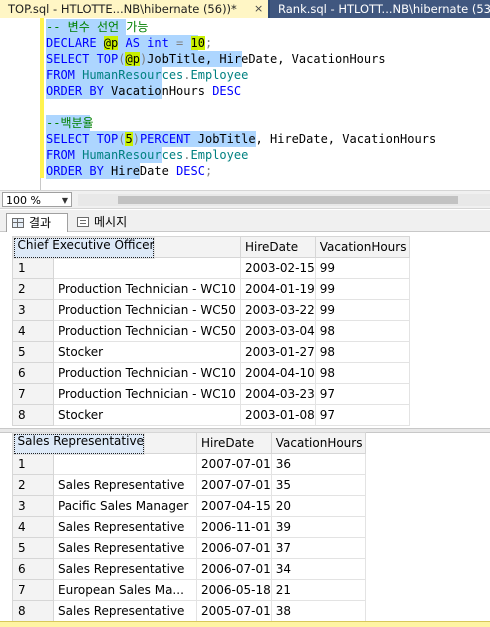 The width and height of the screenshot is (490, 627). What do you see at coordinates (258, 9) in the screenshot?
I see `close-tab-icon: ×` at bounding box center [258, 9].